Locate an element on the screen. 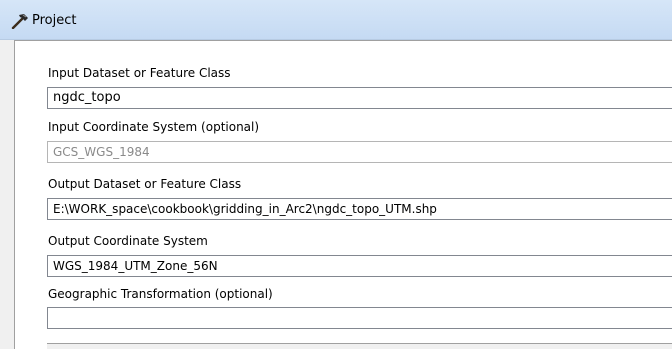 Image resolution: width=672 pixels, height=349 pixels. output-coordinate-system-label: Output Coordinate System is located at coordinates (128, 241).